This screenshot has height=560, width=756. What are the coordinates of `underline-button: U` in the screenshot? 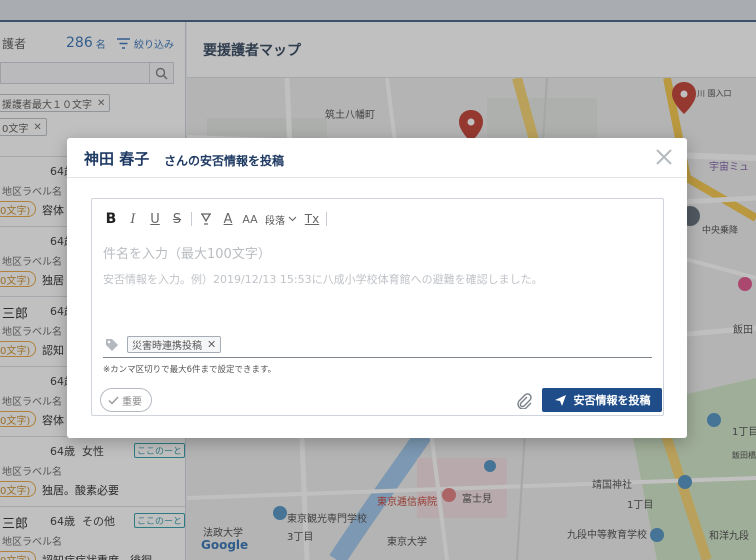 It's located at (155, 219).